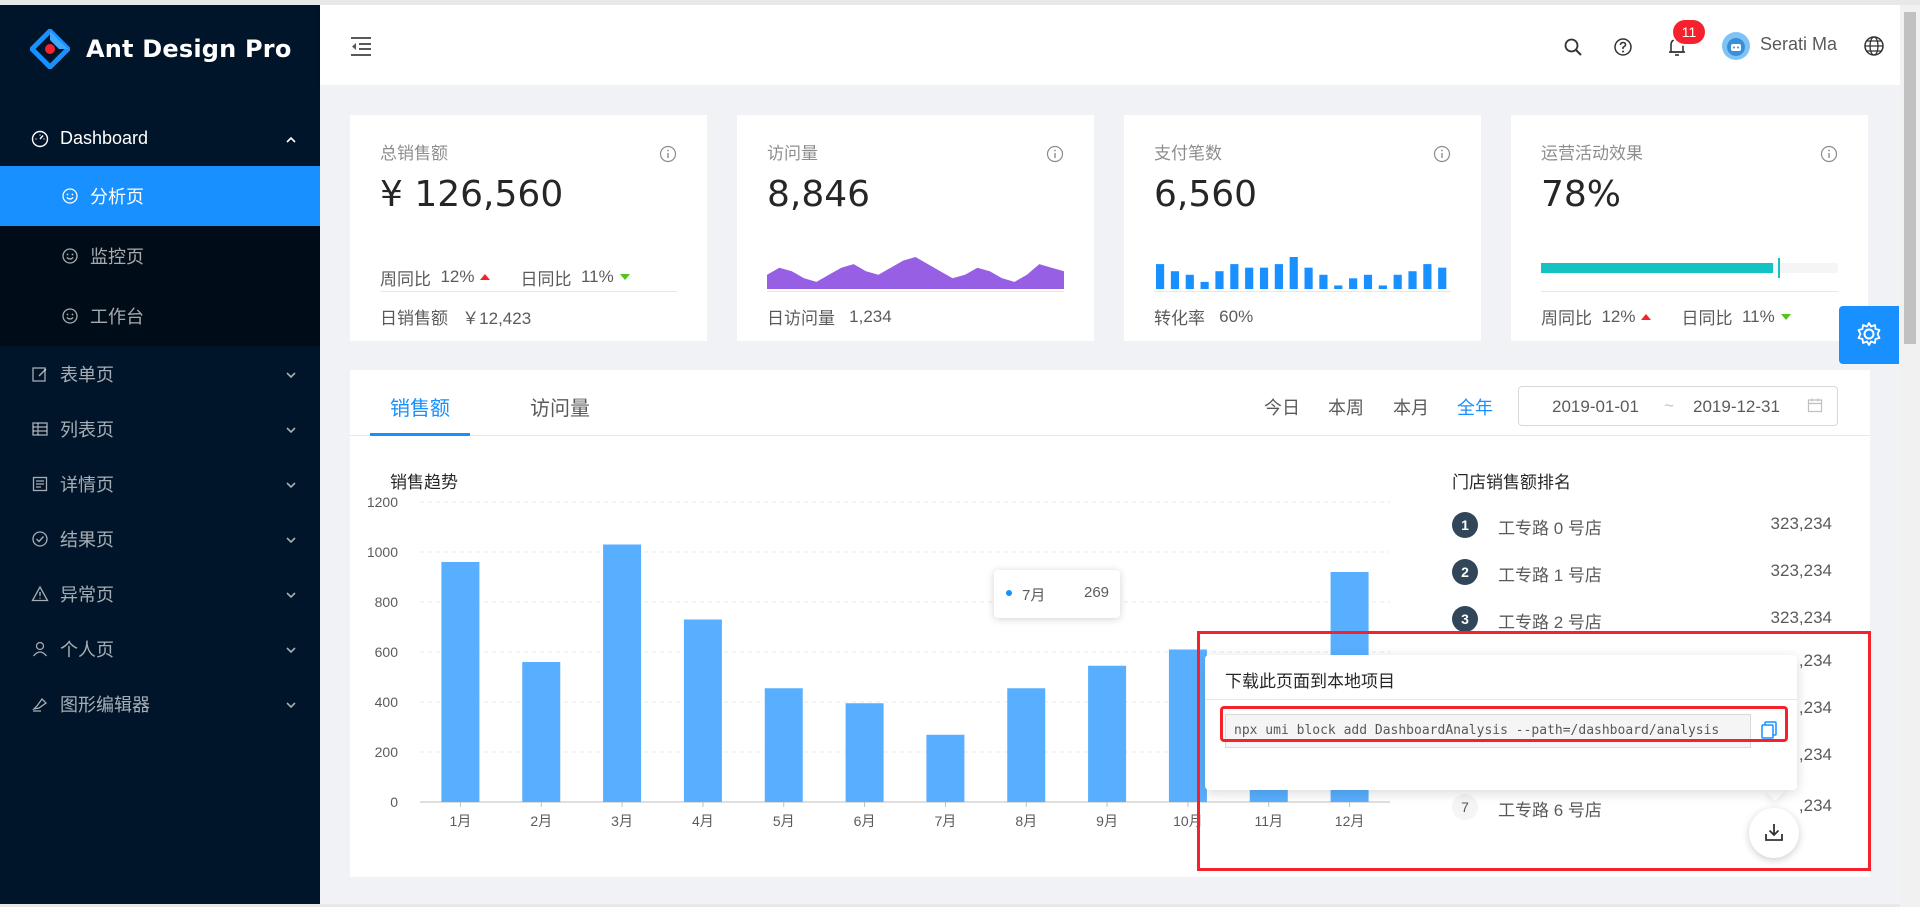 This screenshot has width=1920, height=907. What do you see at coordinates (1595, 407) in the screenshot?
I see `date-start: 2019-01-01` at bounding box center [1595, 407].